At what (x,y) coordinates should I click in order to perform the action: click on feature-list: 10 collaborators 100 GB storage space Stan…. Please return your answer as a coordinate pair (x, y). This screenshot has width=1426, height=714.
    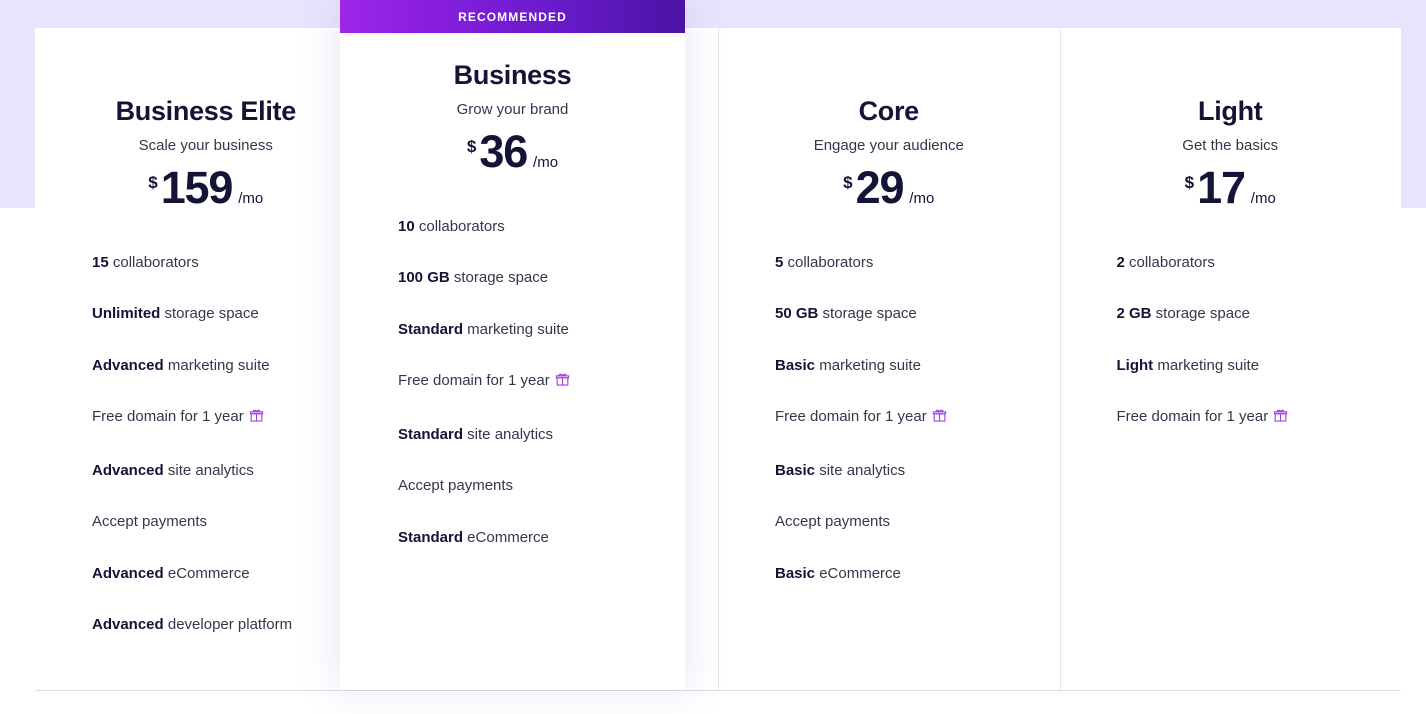
    Looking at the image, I should click on (512, 383).